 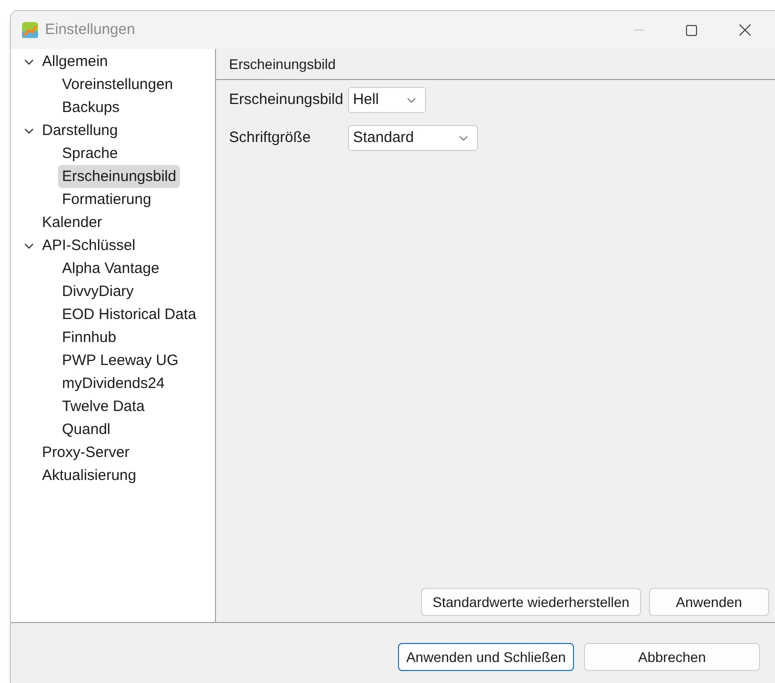 I want to click on tree-item: Twelve Data, so click(x=103, y=406).